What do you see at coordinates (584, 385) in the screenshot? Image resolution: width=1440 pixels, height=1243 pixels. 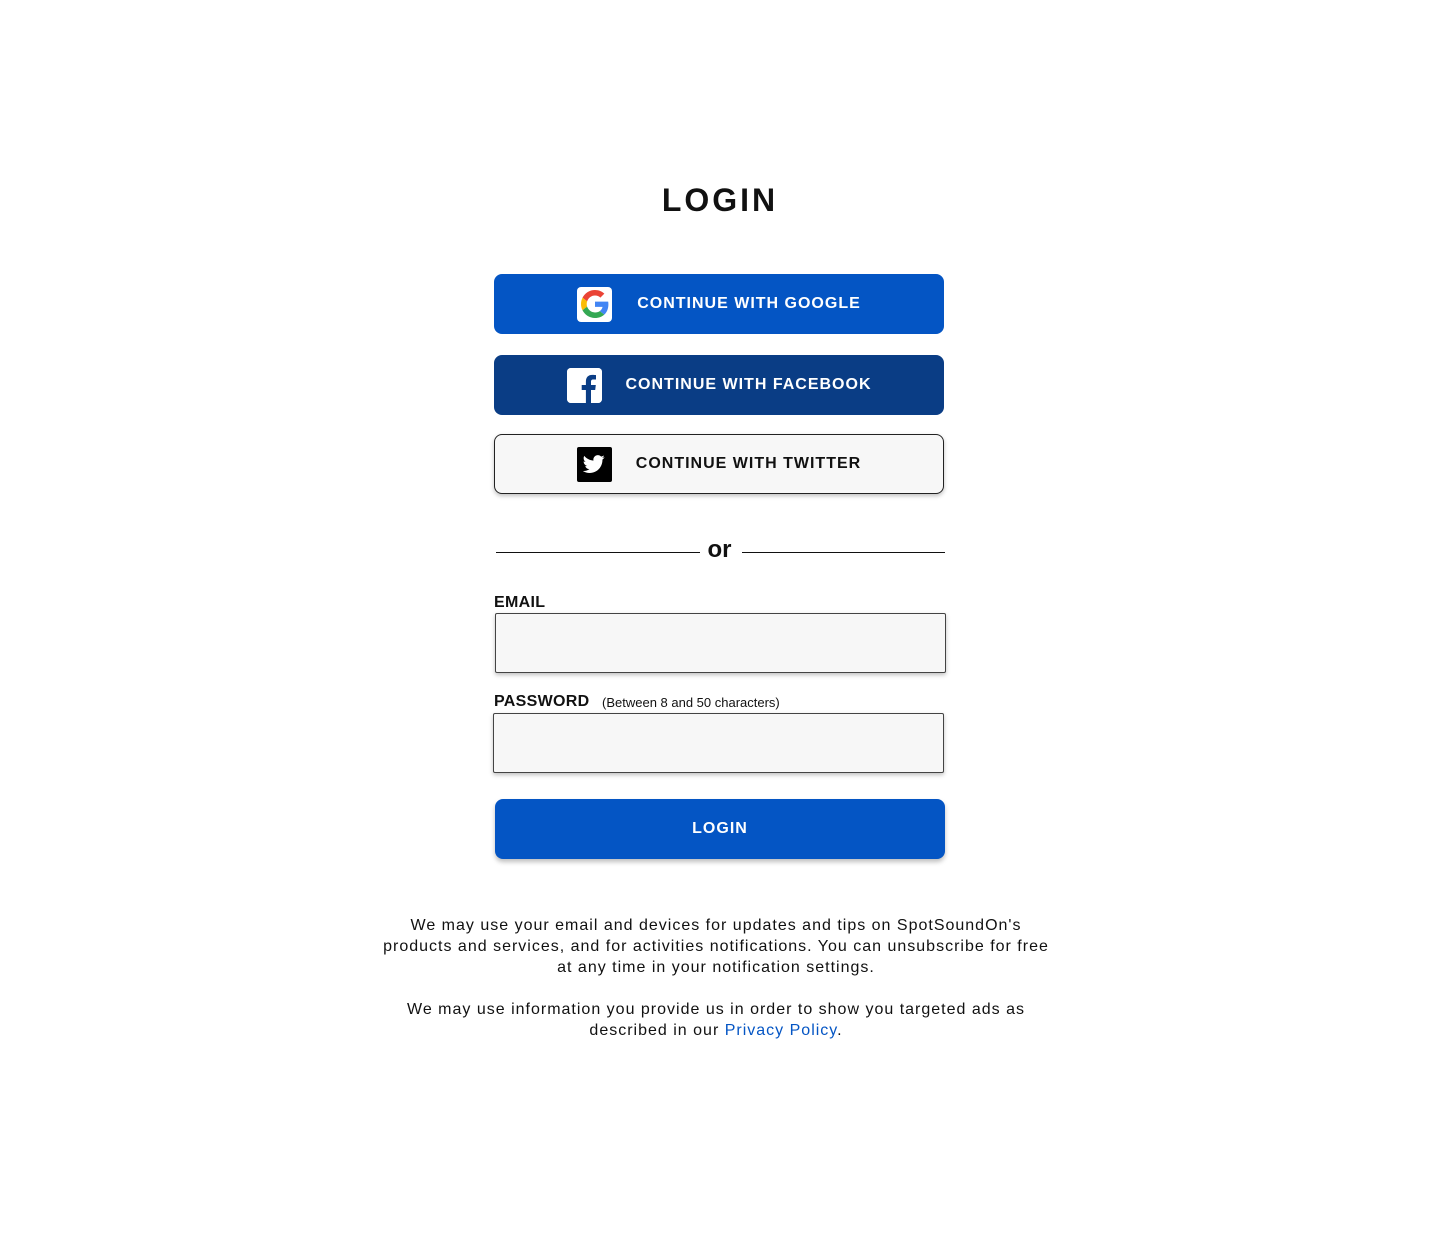 I see `facebook-icon` at bounding box center [584, 385].